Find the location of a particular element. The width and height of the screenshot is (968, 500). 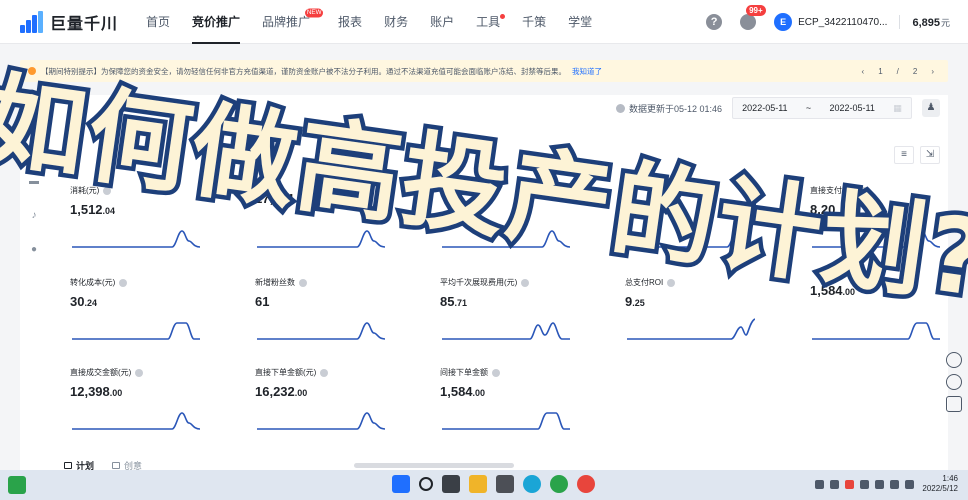

search-icon is located at coordinates (426, 484).